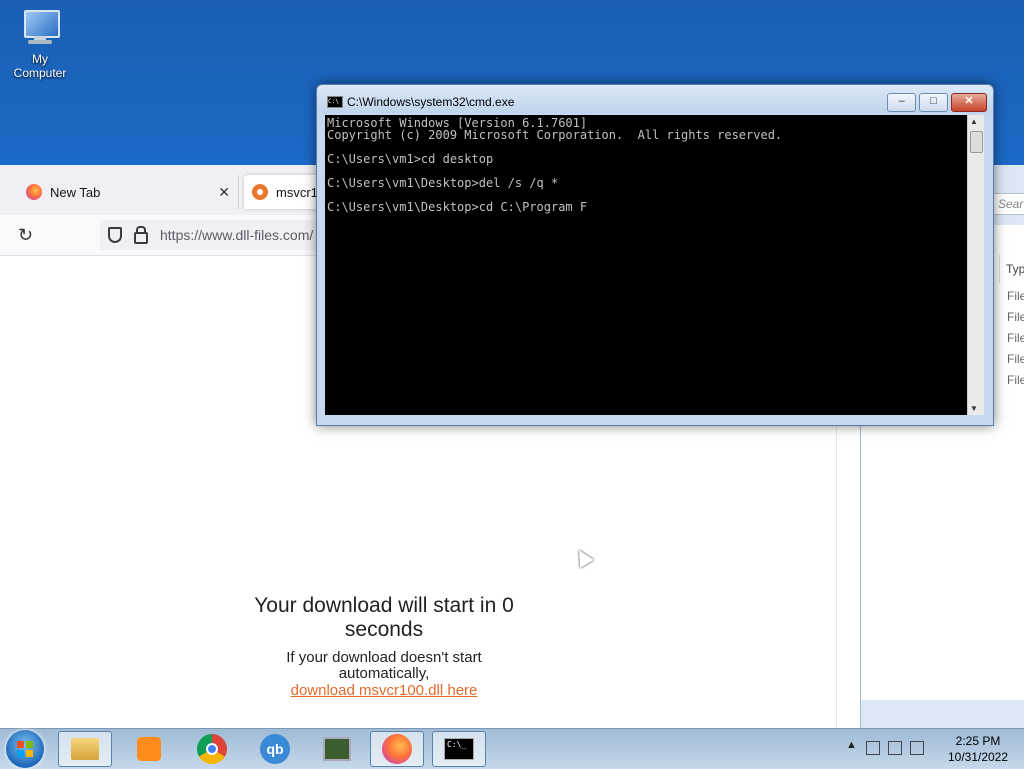 This screenshot has width=1024, height=769. I want to click on chrome-icon, so click(212, 749).